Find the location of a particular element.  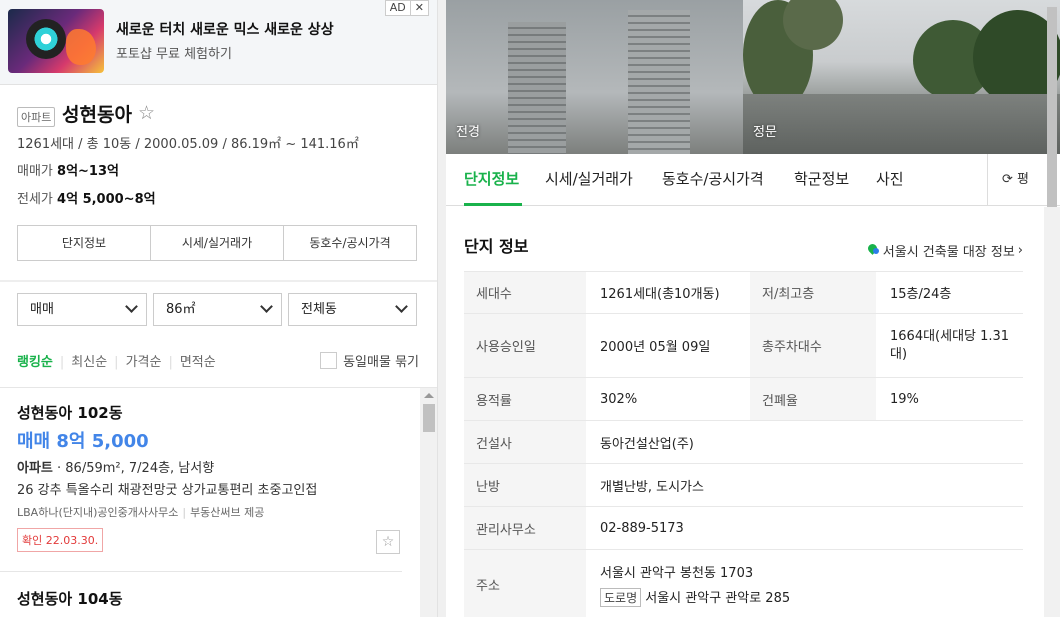

row-value: 1664대(세대당 1.31대) is located at coordinates (949, 345).